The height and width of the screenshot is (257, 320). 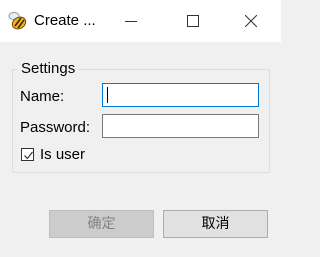 I want to click on ok-button: 确定, so click(x=101, y=224).